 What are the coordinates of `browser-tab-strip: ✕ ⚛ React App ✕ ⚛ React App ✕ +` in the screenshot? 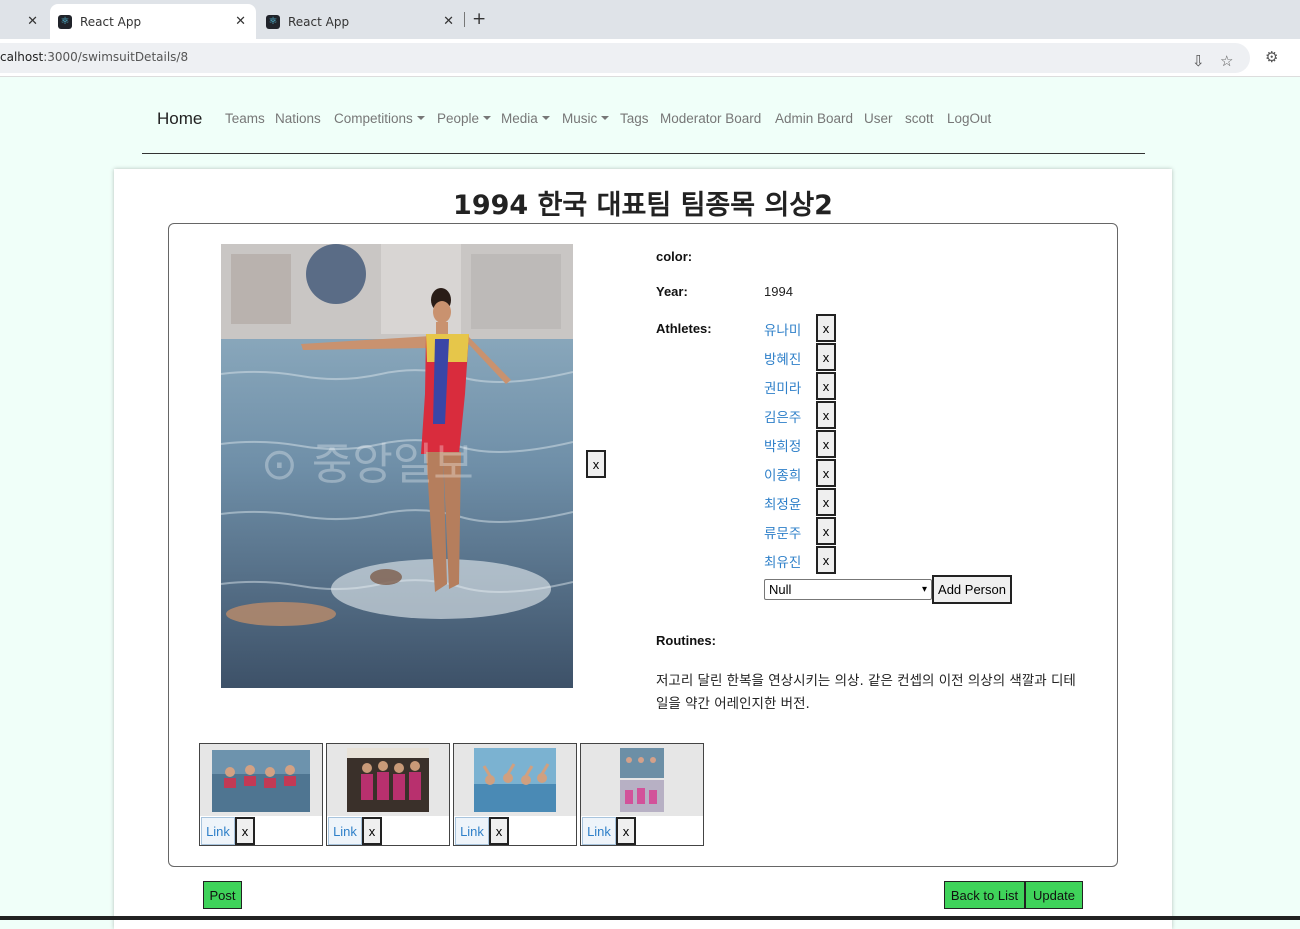 It's located at (650, 19).